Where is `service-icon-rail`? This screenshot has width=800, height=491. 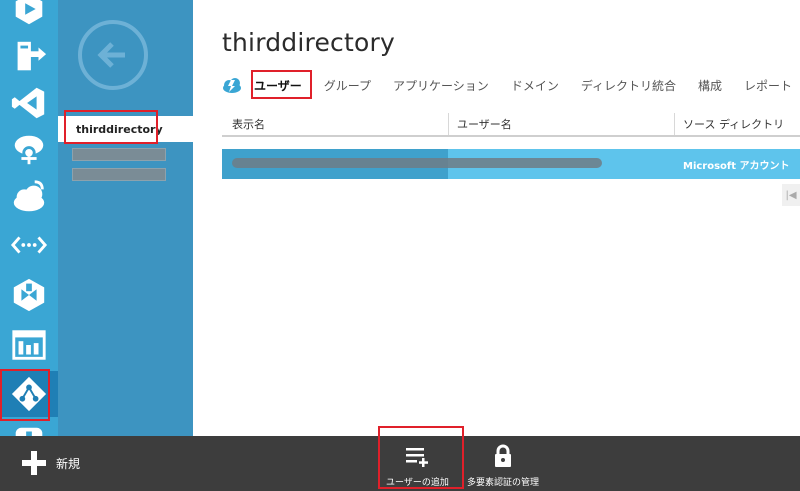 service-icon-rail is located at coordinates (29, 218).